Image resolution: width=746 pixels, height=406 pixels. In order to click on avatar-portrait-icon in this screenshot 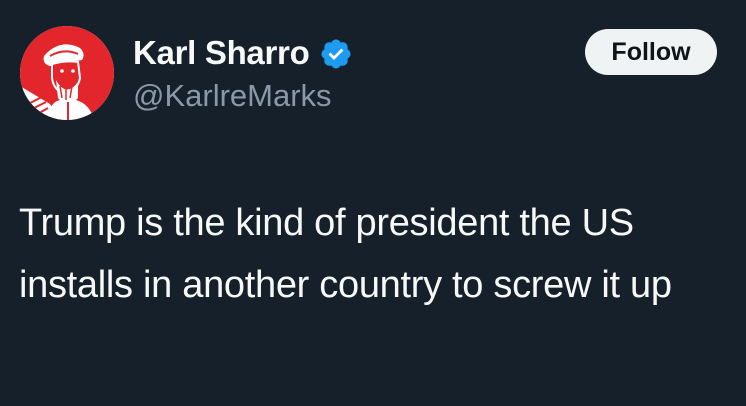, I will do `click(67, 73)`.